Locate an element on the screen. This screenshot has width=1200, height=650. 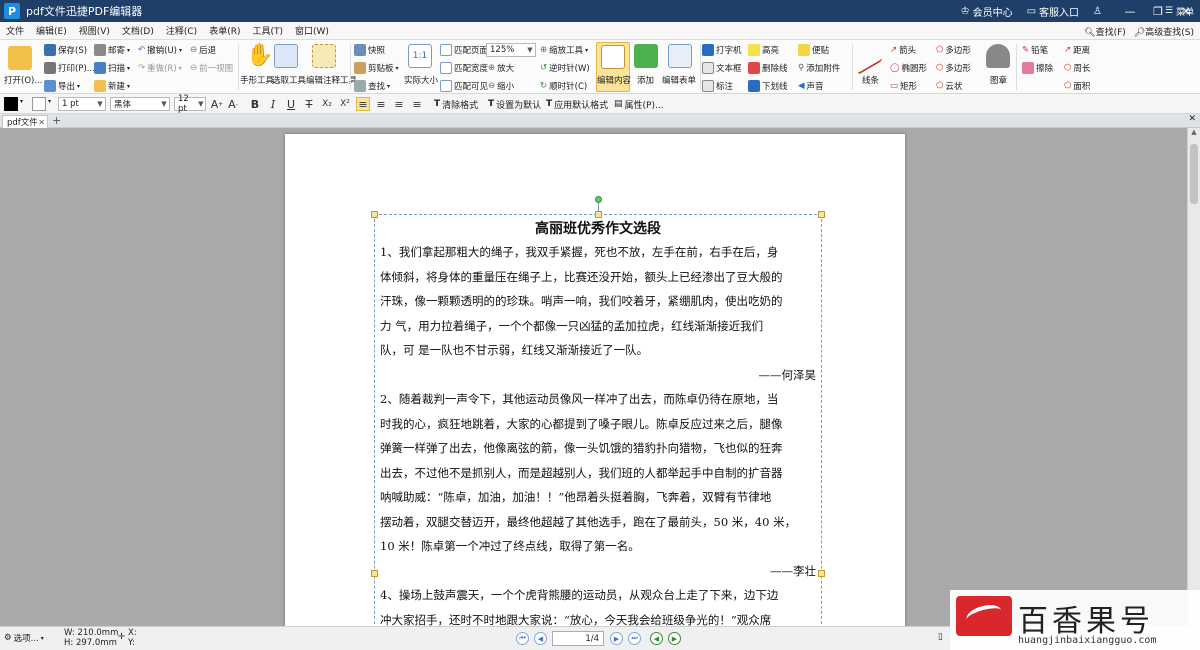
edit-form-button: 编辑表单 is located at coordinates (679, 80).